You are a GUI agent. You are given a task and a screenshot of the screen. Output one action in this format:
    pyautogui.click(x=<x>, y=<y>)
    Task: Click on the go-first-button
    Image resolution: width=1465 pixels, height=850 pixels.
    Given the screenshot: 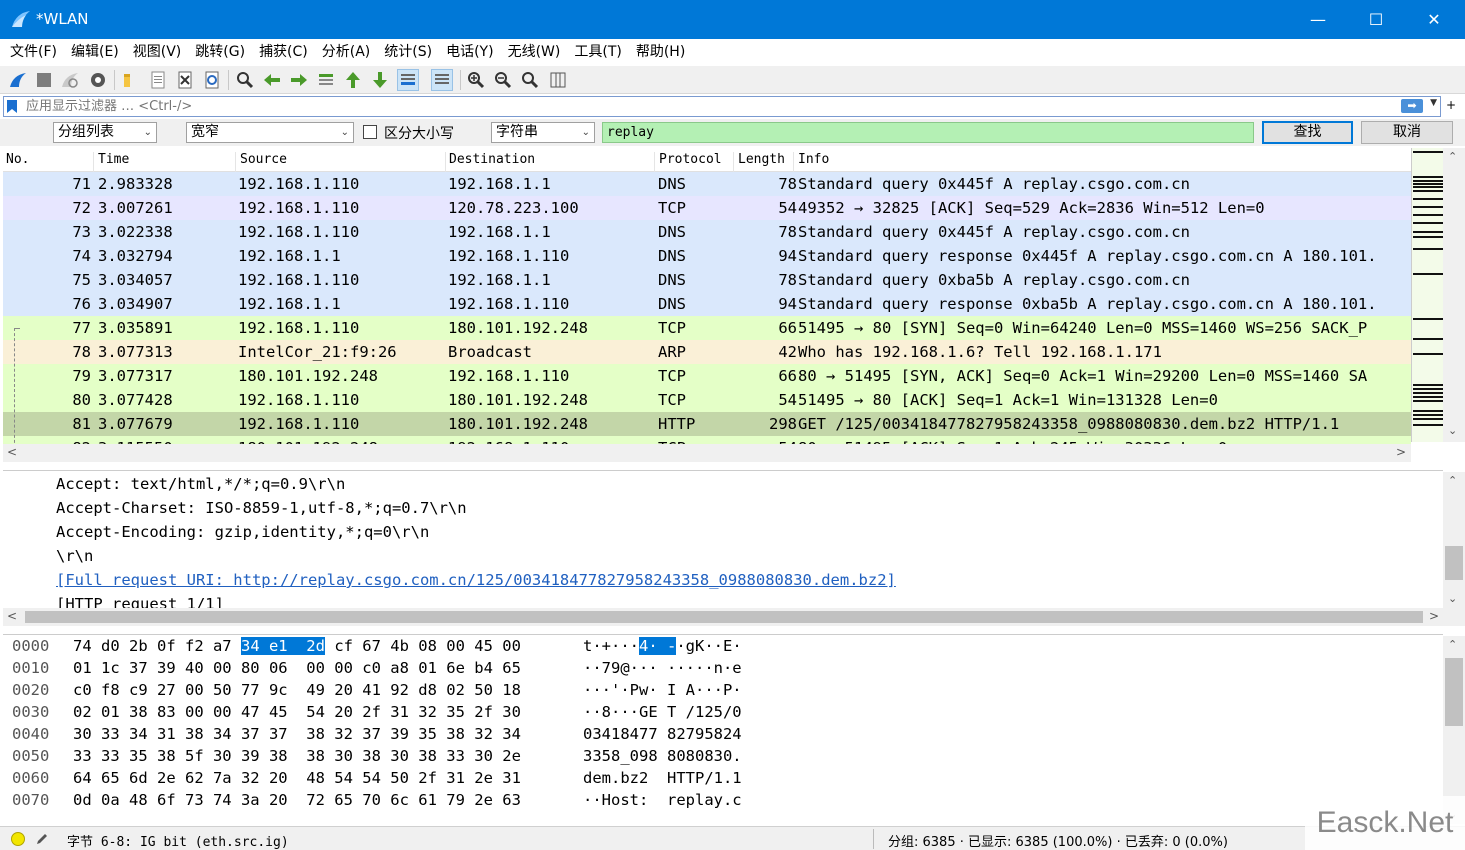 What is the action you would take?
    pyautogui.click(x=353, y=80)
    